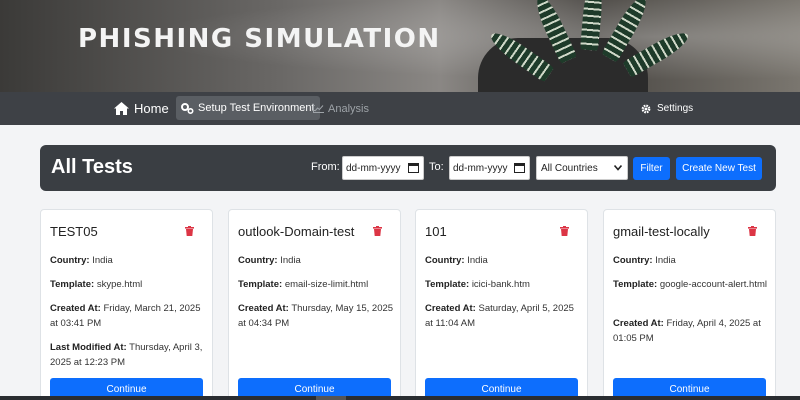 The image size is (800, 400). Describe the element at coordinates (296, 231) in the screenshot. I see `test-name: outlook-Domain-test` at that location.